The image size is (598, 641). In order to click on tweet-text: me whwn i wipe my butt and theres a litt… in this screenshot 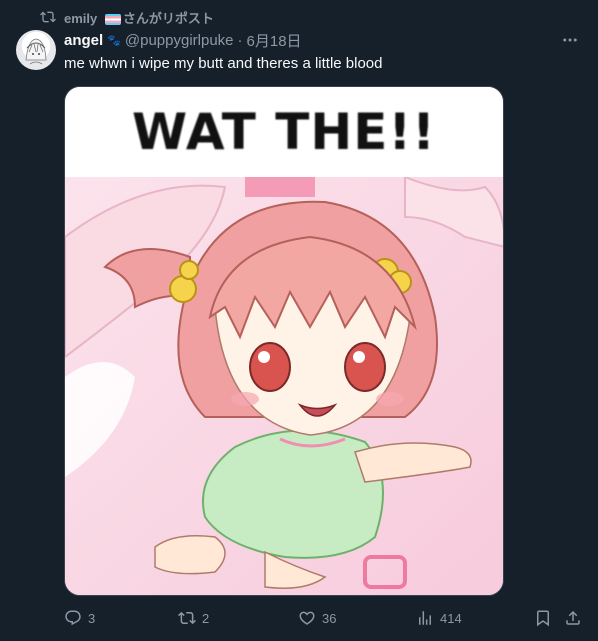, I will do `click(223, 63)`.